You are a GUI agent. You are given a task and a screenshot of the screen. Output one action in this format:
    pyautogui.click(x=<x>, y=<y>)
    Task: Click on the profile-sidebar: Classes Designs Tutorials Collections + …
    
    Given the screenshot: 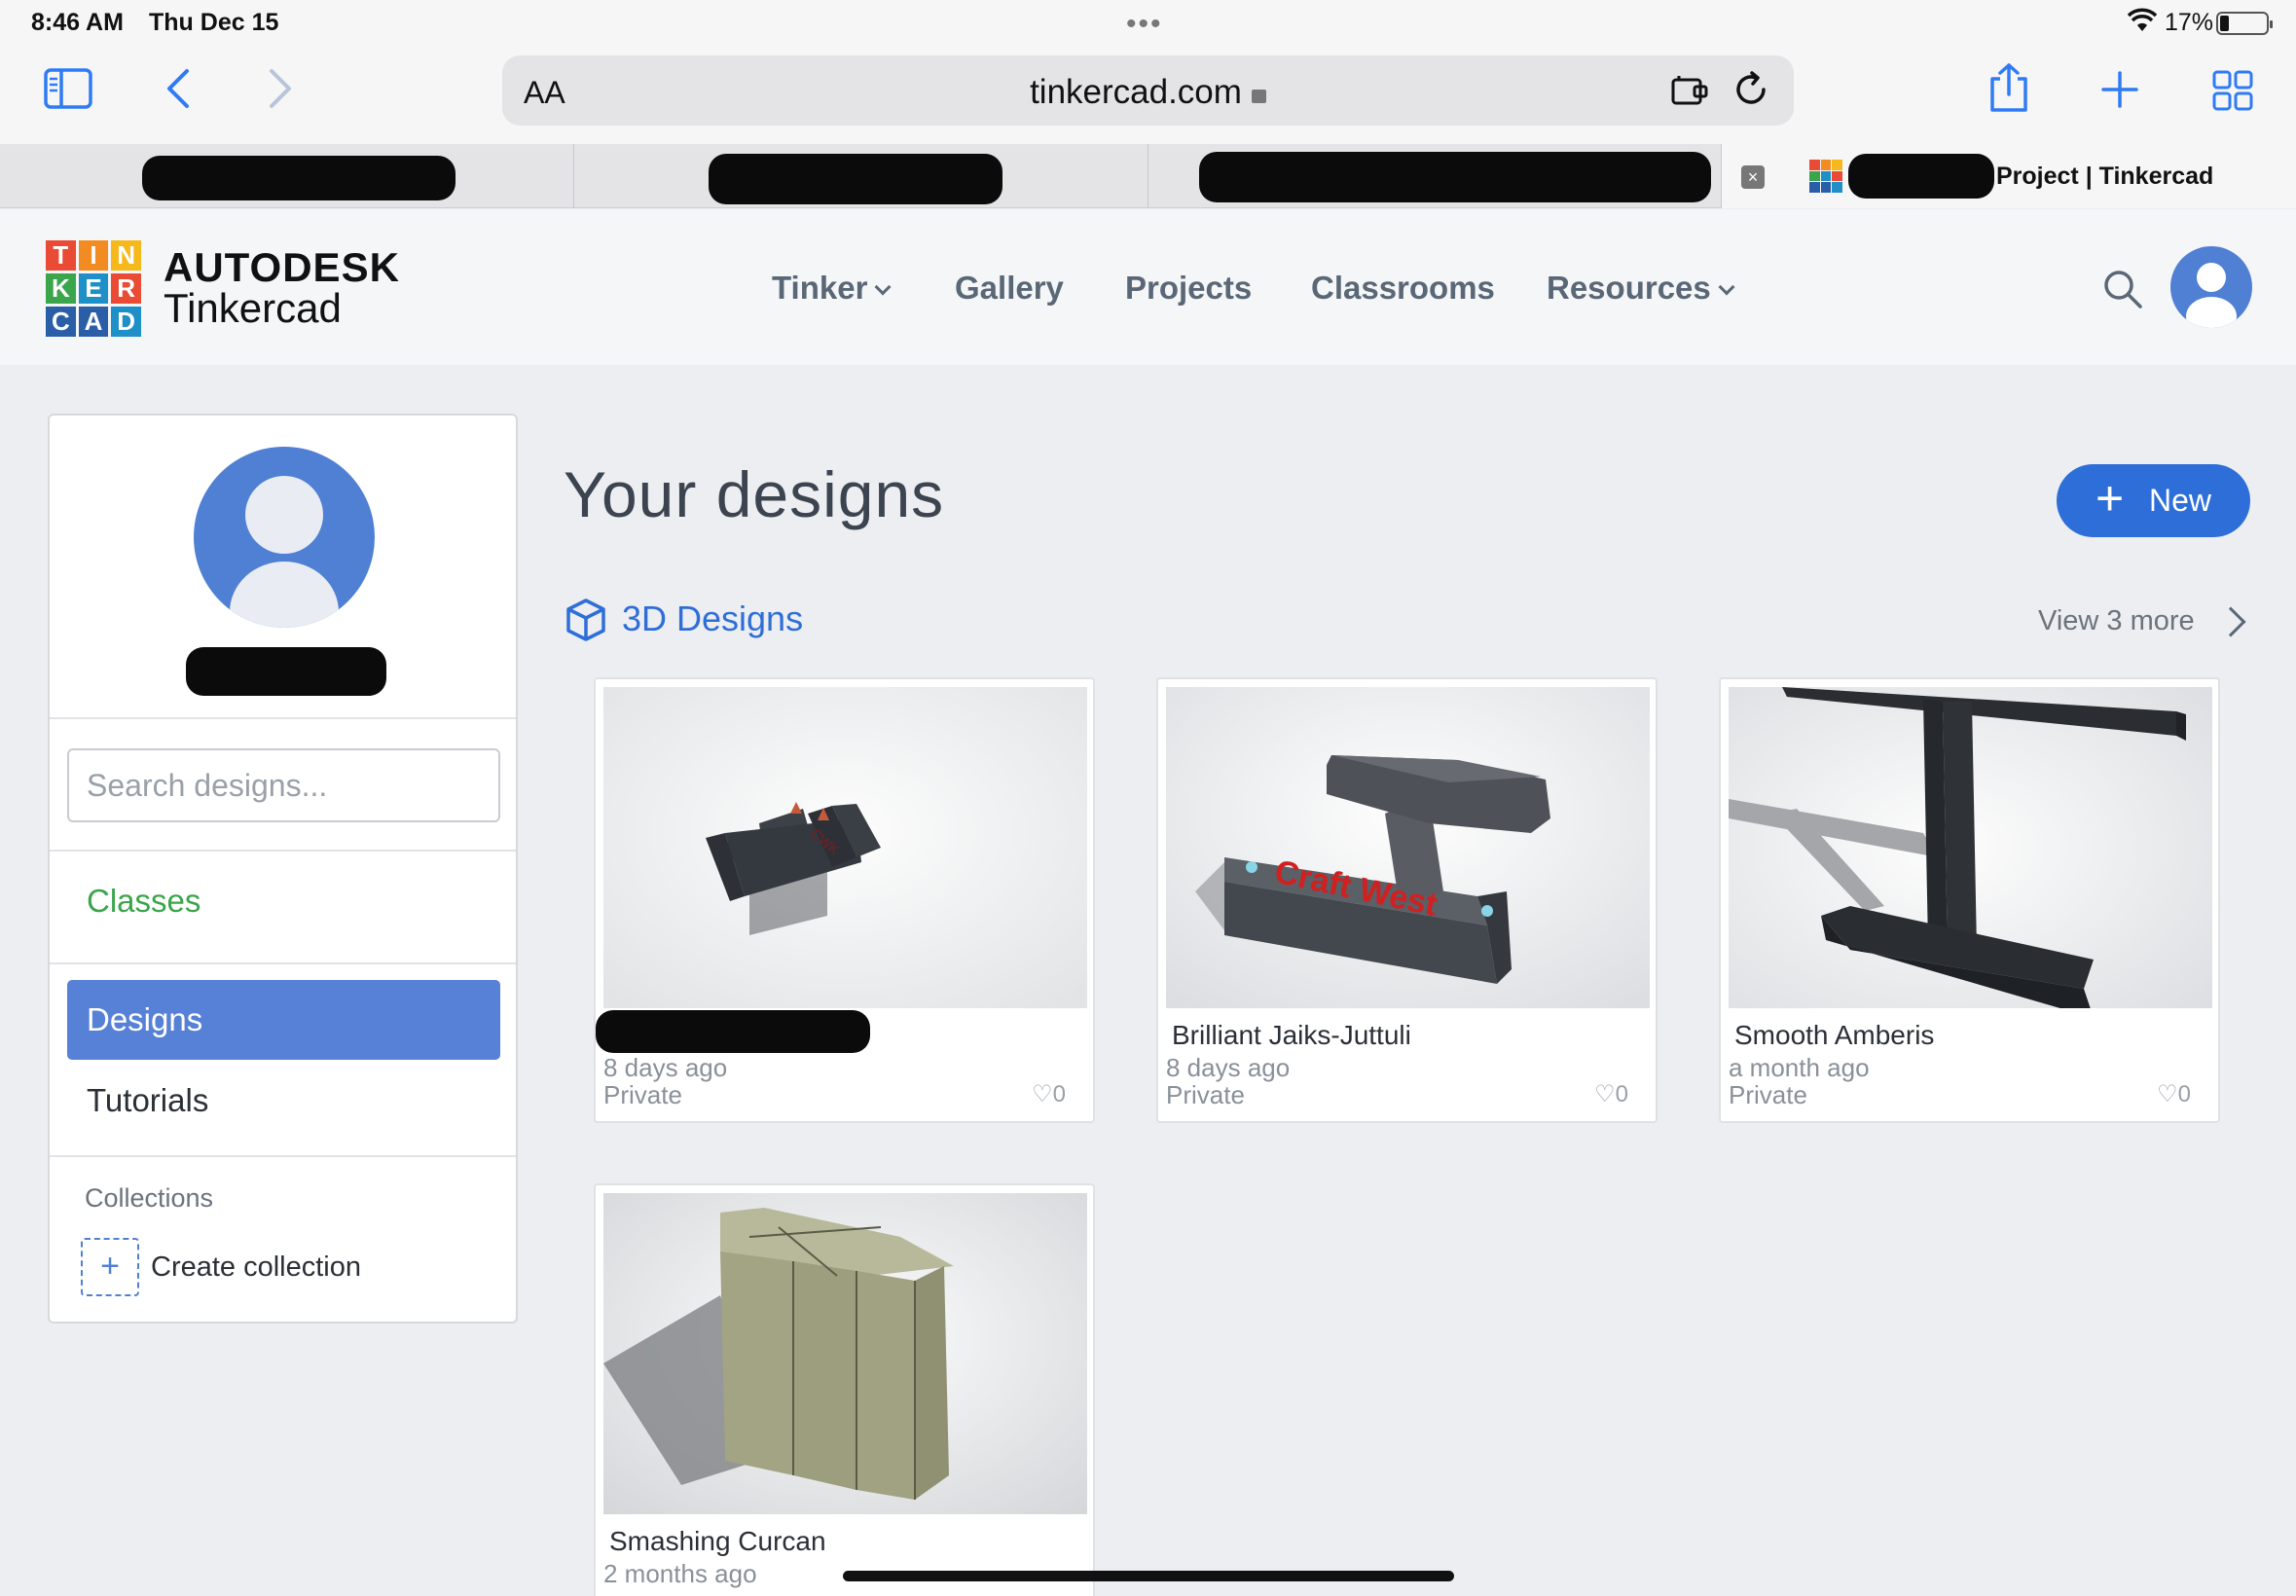 What is the action you would take?
    pyautogui.click(x=283, y=869)
    